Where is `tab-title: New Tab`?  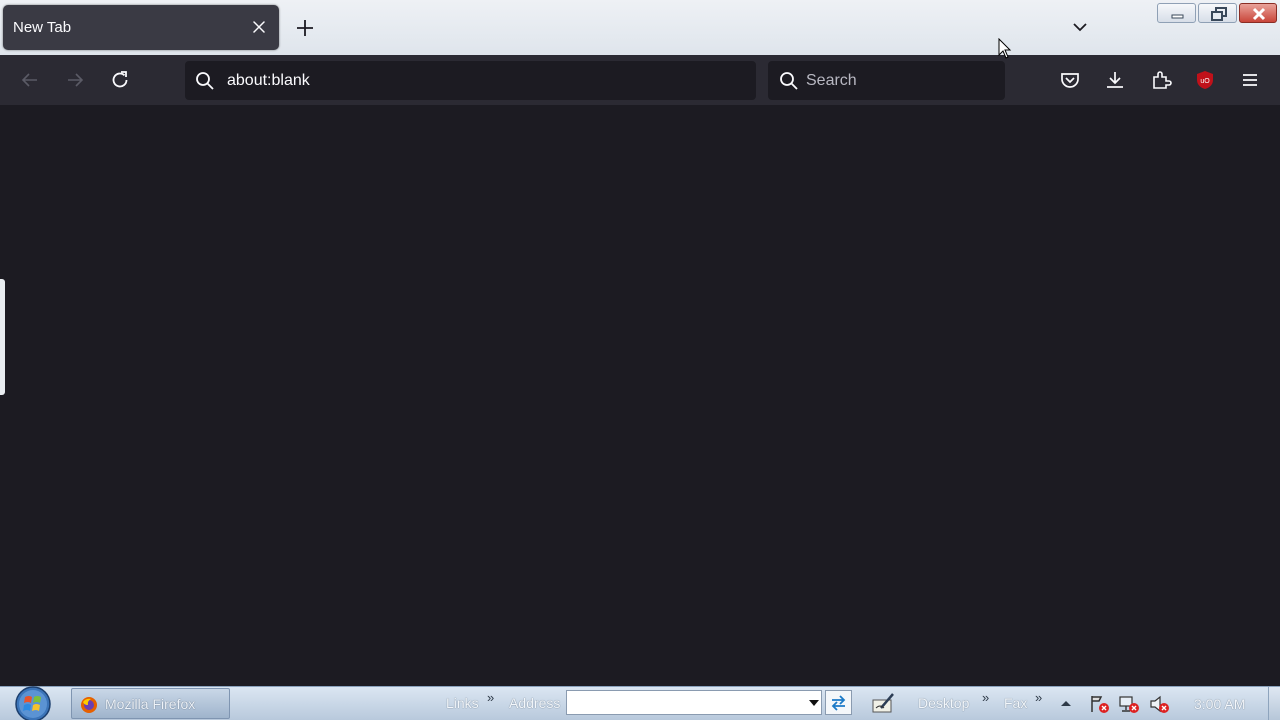
tab-title: New Tab is located at coordinates (42, 27).